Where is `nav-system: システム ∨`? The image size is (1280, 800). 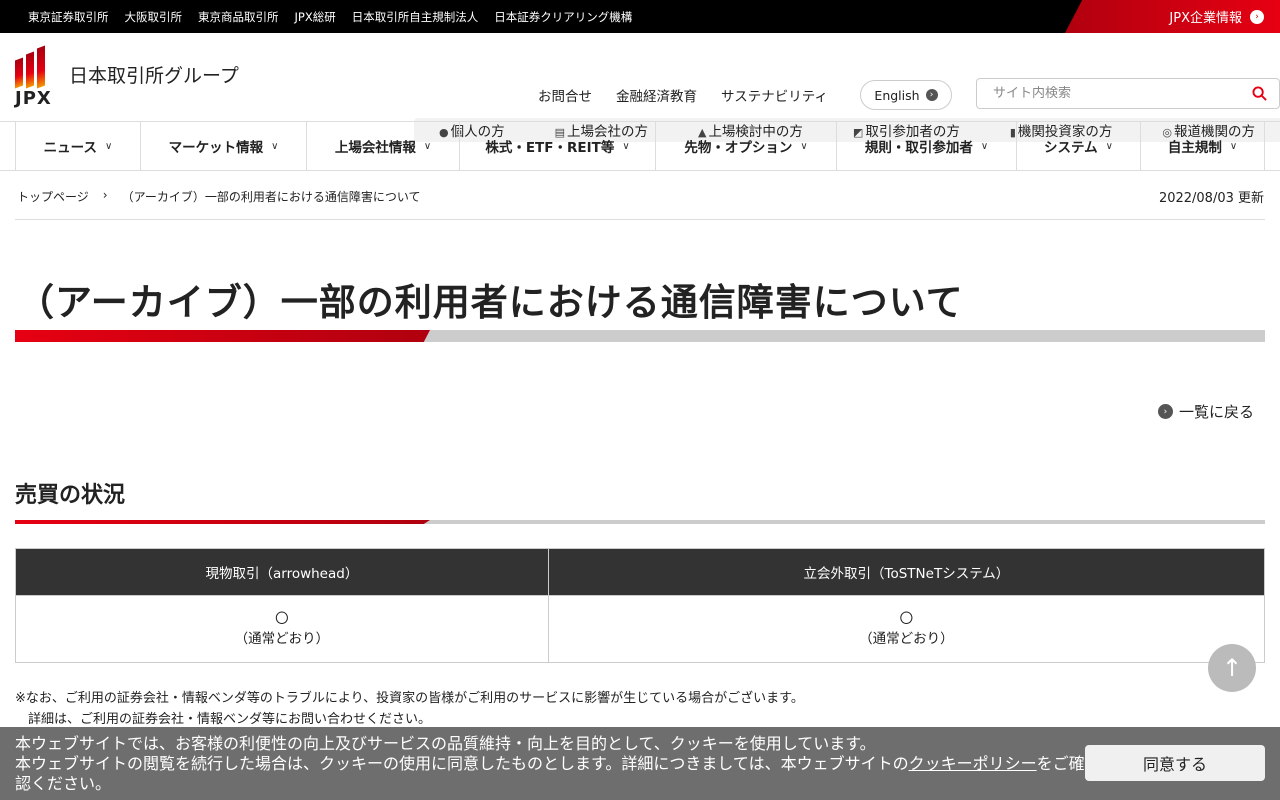
nav-system: システム ∨ is located at coordinates (1078, 146).